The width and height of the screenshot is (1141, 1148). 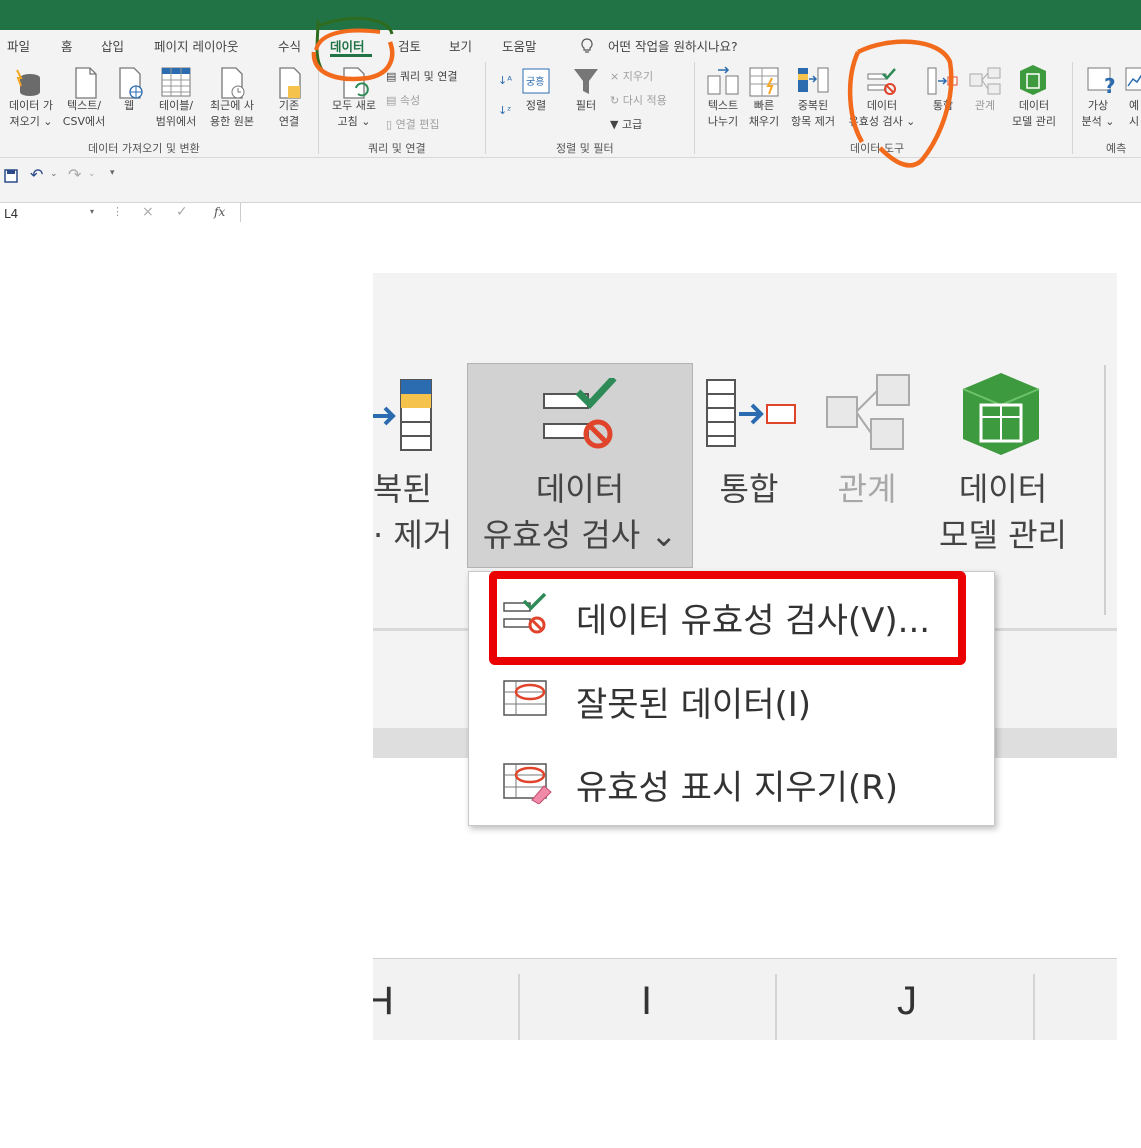 I want to click on from-text-csv-button: 텍스트/ CSV에서, so click(x=84, y=114).